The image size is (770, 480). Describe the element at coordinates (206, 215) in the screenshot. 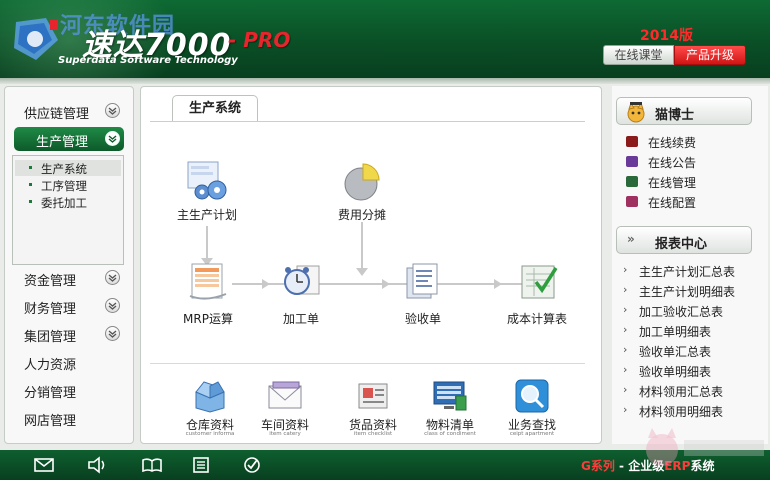

I see `flow-node-label: 主生产计划` at that location.